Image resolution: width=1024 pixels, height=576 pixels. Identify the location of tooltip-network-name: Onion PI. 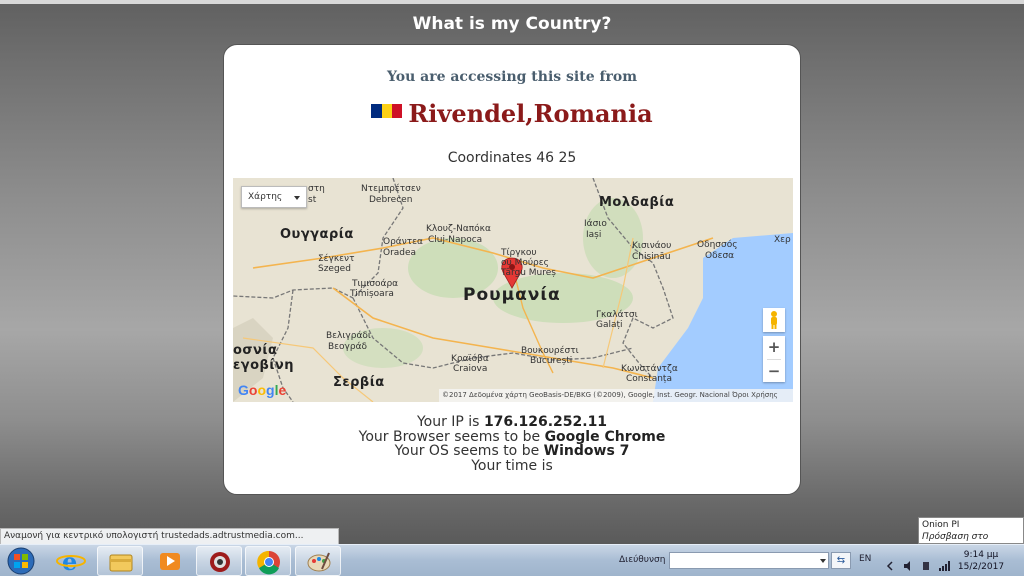
(941, 525).